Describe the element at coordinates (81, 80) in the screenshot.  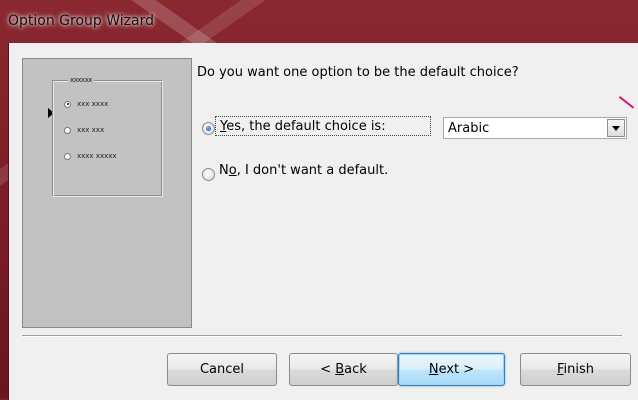
I see `preview-group-label: xxxxxx` at that location.